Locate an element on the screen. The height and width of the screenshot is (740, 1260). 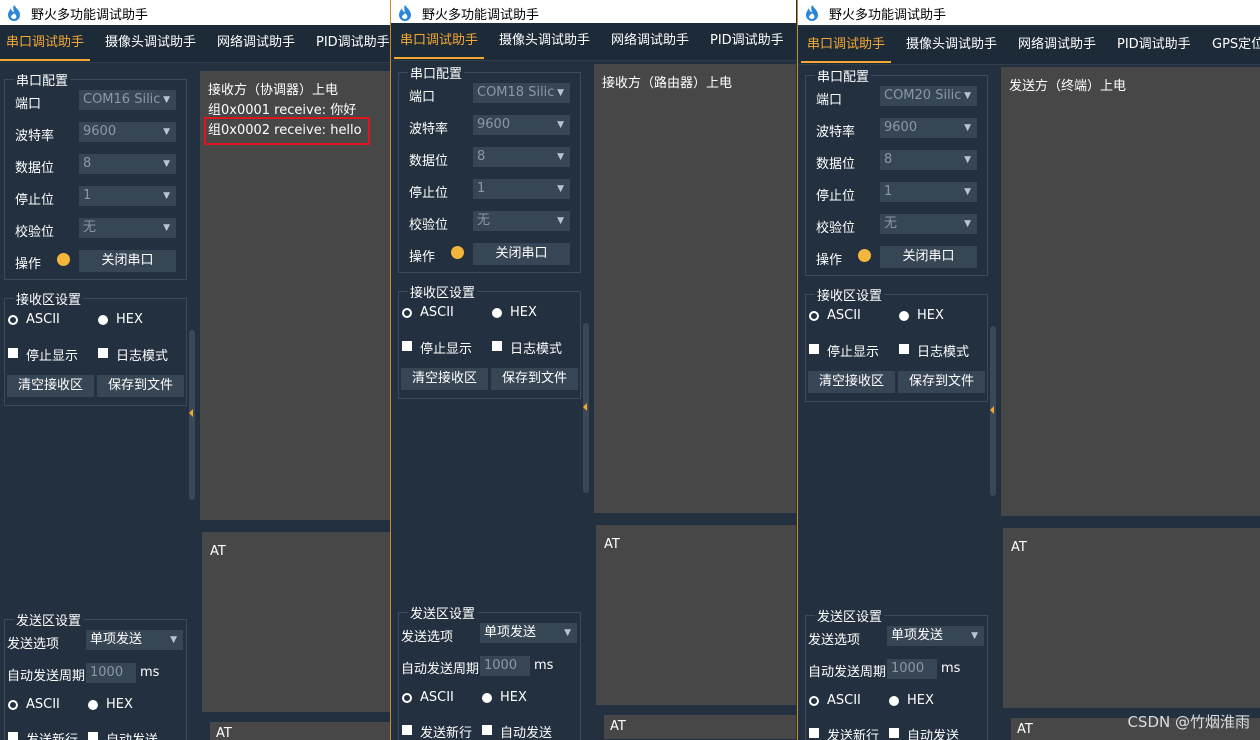
port-select: COM16 Silic ▼ is located at coordinates (127, 100).